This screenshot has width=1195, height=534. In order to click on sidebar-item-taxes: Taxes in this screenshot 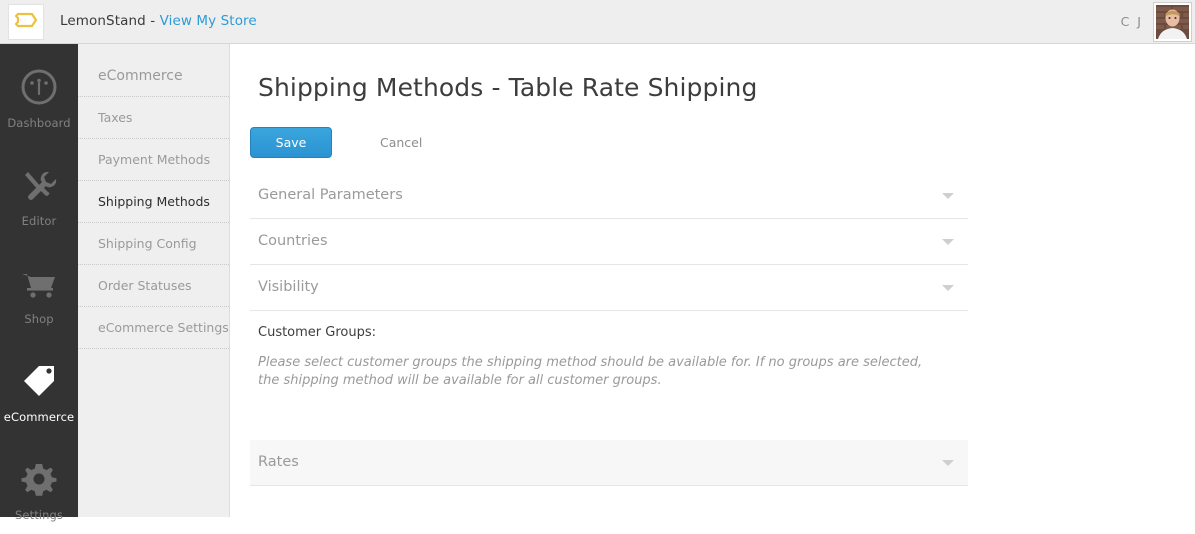, I will do `click(153, 118)`.